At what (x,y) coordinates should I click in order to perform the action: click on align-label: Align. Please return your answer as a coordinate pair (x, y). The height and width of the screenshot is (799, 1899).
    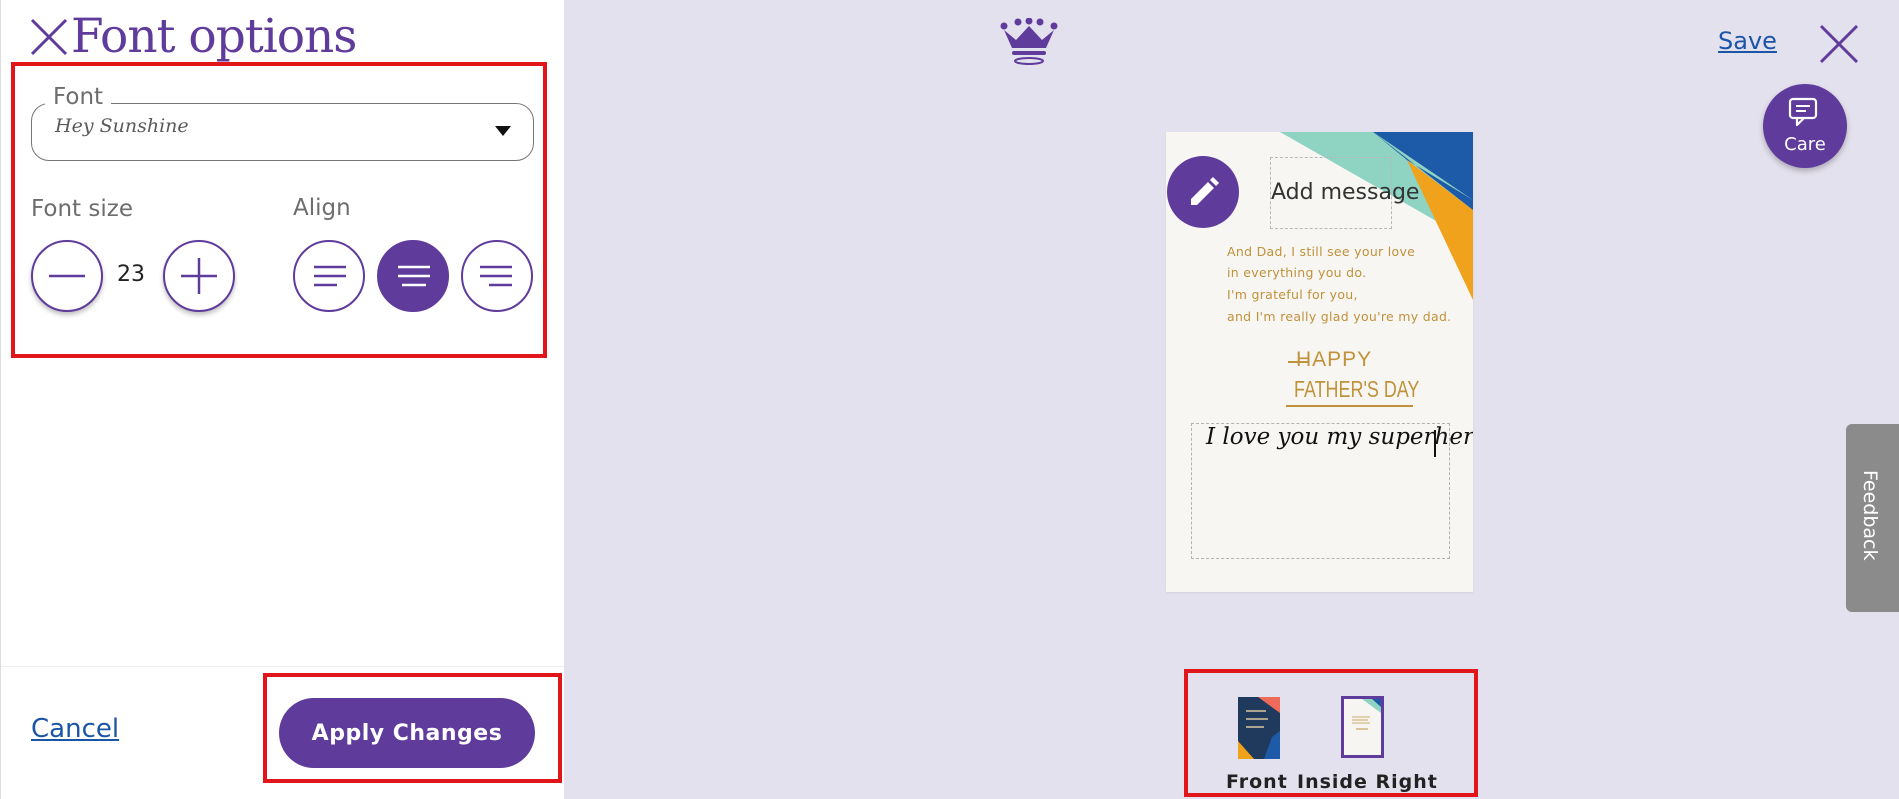
    Looking at the image, I should click on (322, 208).